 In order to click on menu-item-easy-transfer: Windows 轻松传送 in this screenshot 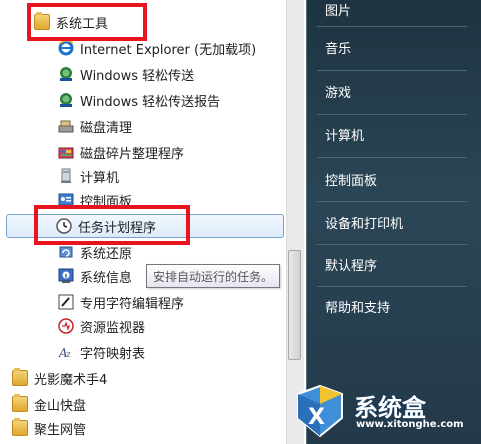, I will do `click(126, 74)`.